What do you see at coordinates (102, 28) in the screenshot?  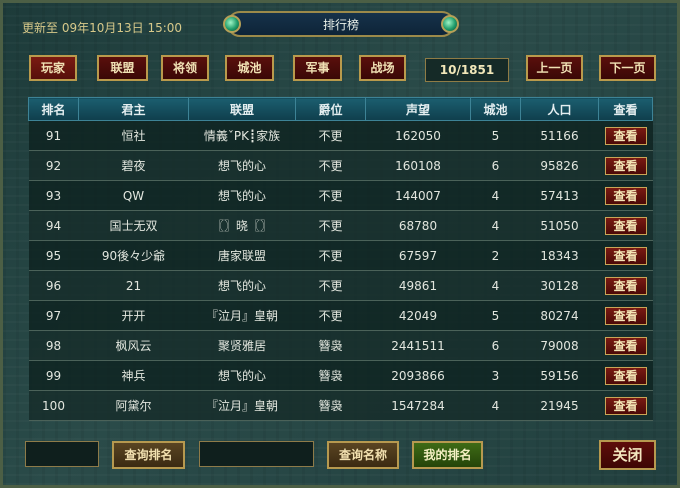 I see `update-time: 更新至 09年10月13日 15:00` at bounding box center [102, 28].